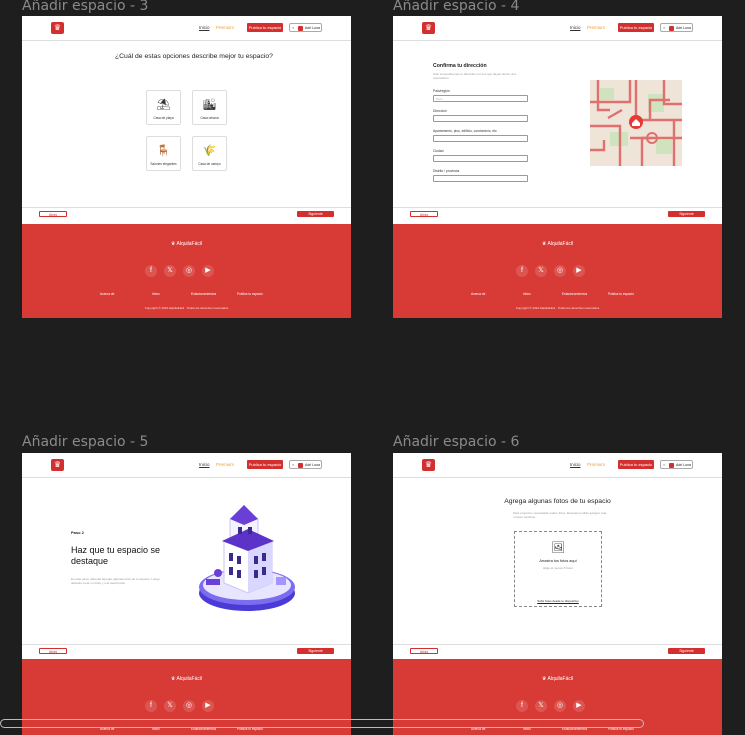 This screenshot has width=745, height=735. What do you see at coordinates (300, 28) in the screenshot?
I see `avatar` at bounding box center [300, 28].